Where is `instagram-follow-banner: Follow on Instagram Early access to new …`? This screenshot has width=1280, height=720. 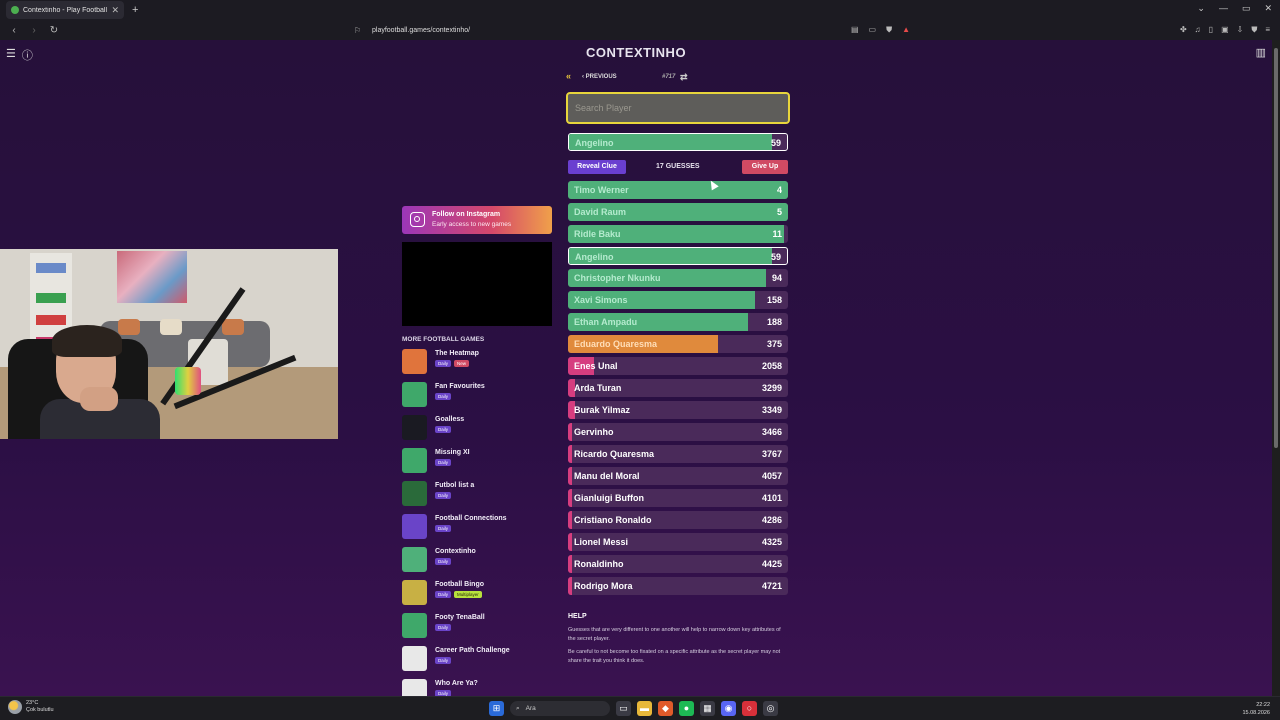 instagram-follow-banner: Follow on Instagram Early access to new … is located at coordinates (477, 220).